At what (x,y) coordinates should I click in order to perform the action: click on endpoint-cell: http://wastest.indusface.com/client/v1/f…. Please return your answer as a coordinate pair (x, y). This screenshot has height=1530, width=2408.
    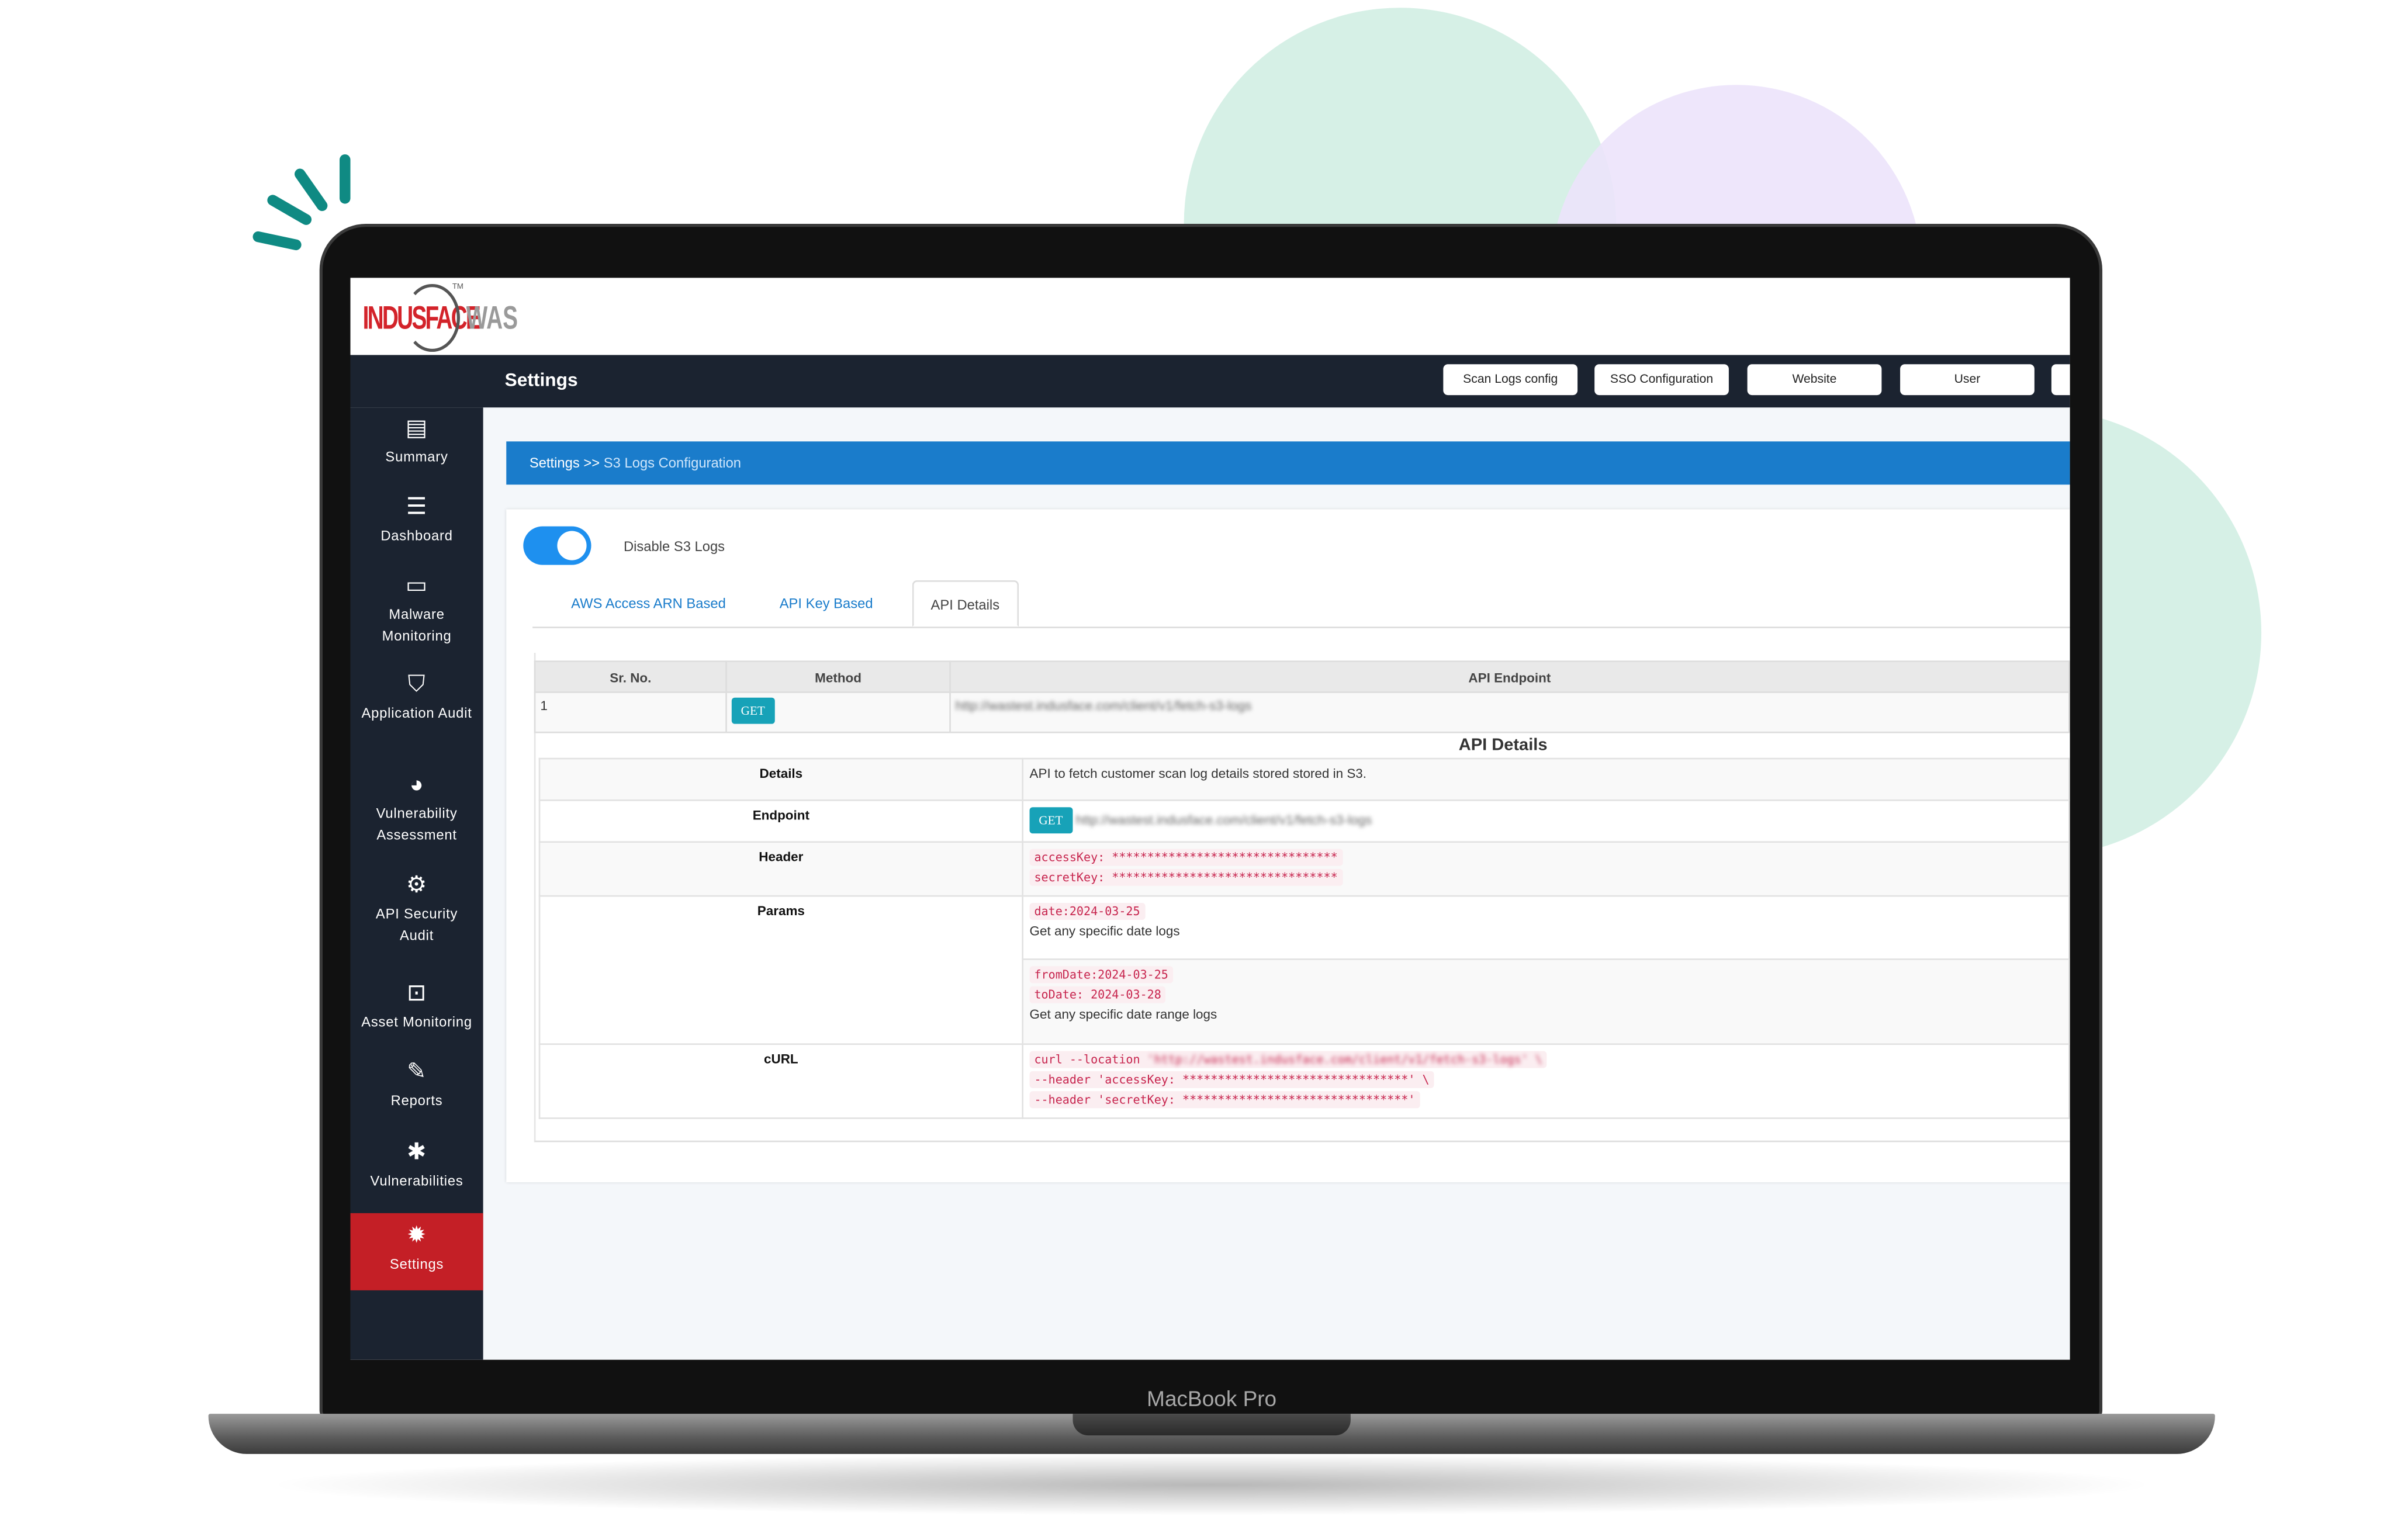
    Looking at the image, I should click on (1509, 712).